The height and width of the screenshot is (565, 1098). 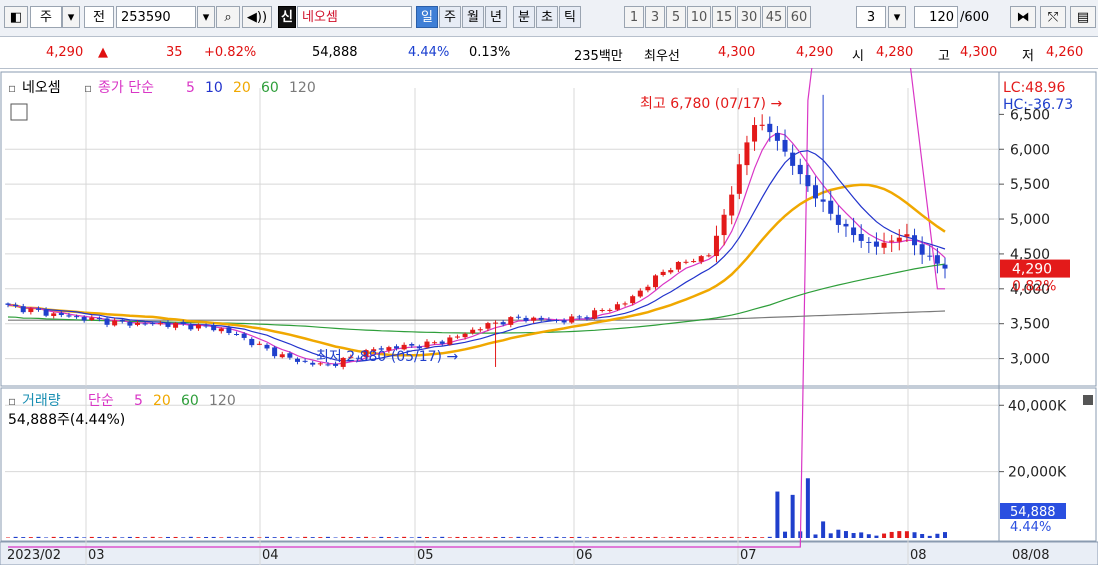 What do you see at coordinates (1053, 17) in the screenshot?
I see `indicator-icon: ⤲` at bounding box center [1053, 17].